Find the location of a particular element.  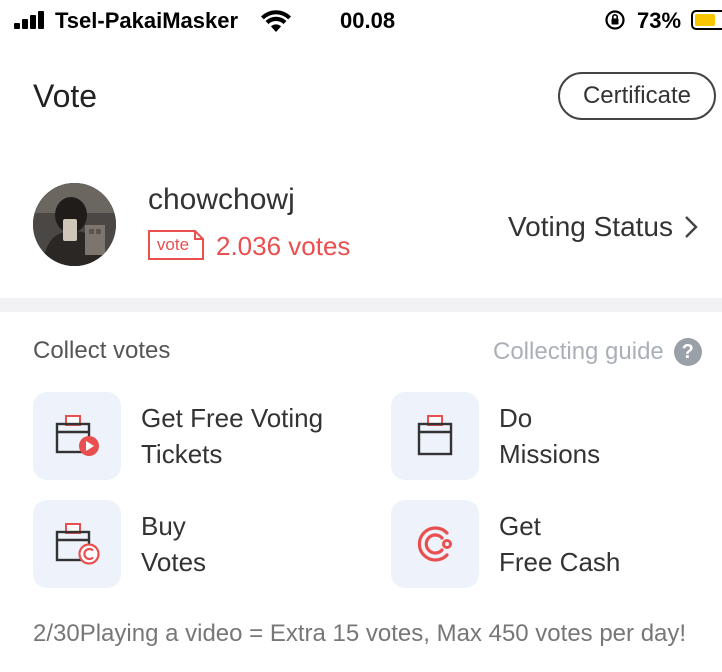

certificate-button: Certificate is located at coordinates (637, 96).